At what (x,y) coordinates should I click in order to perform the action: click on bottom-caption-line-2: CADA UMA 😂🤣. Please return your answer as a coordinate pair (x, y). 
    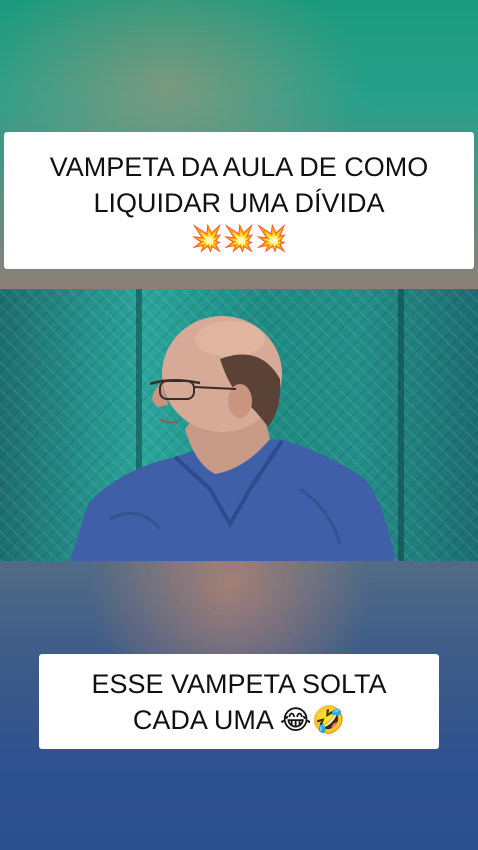
    Looking at the image, I should click on (239, 719).